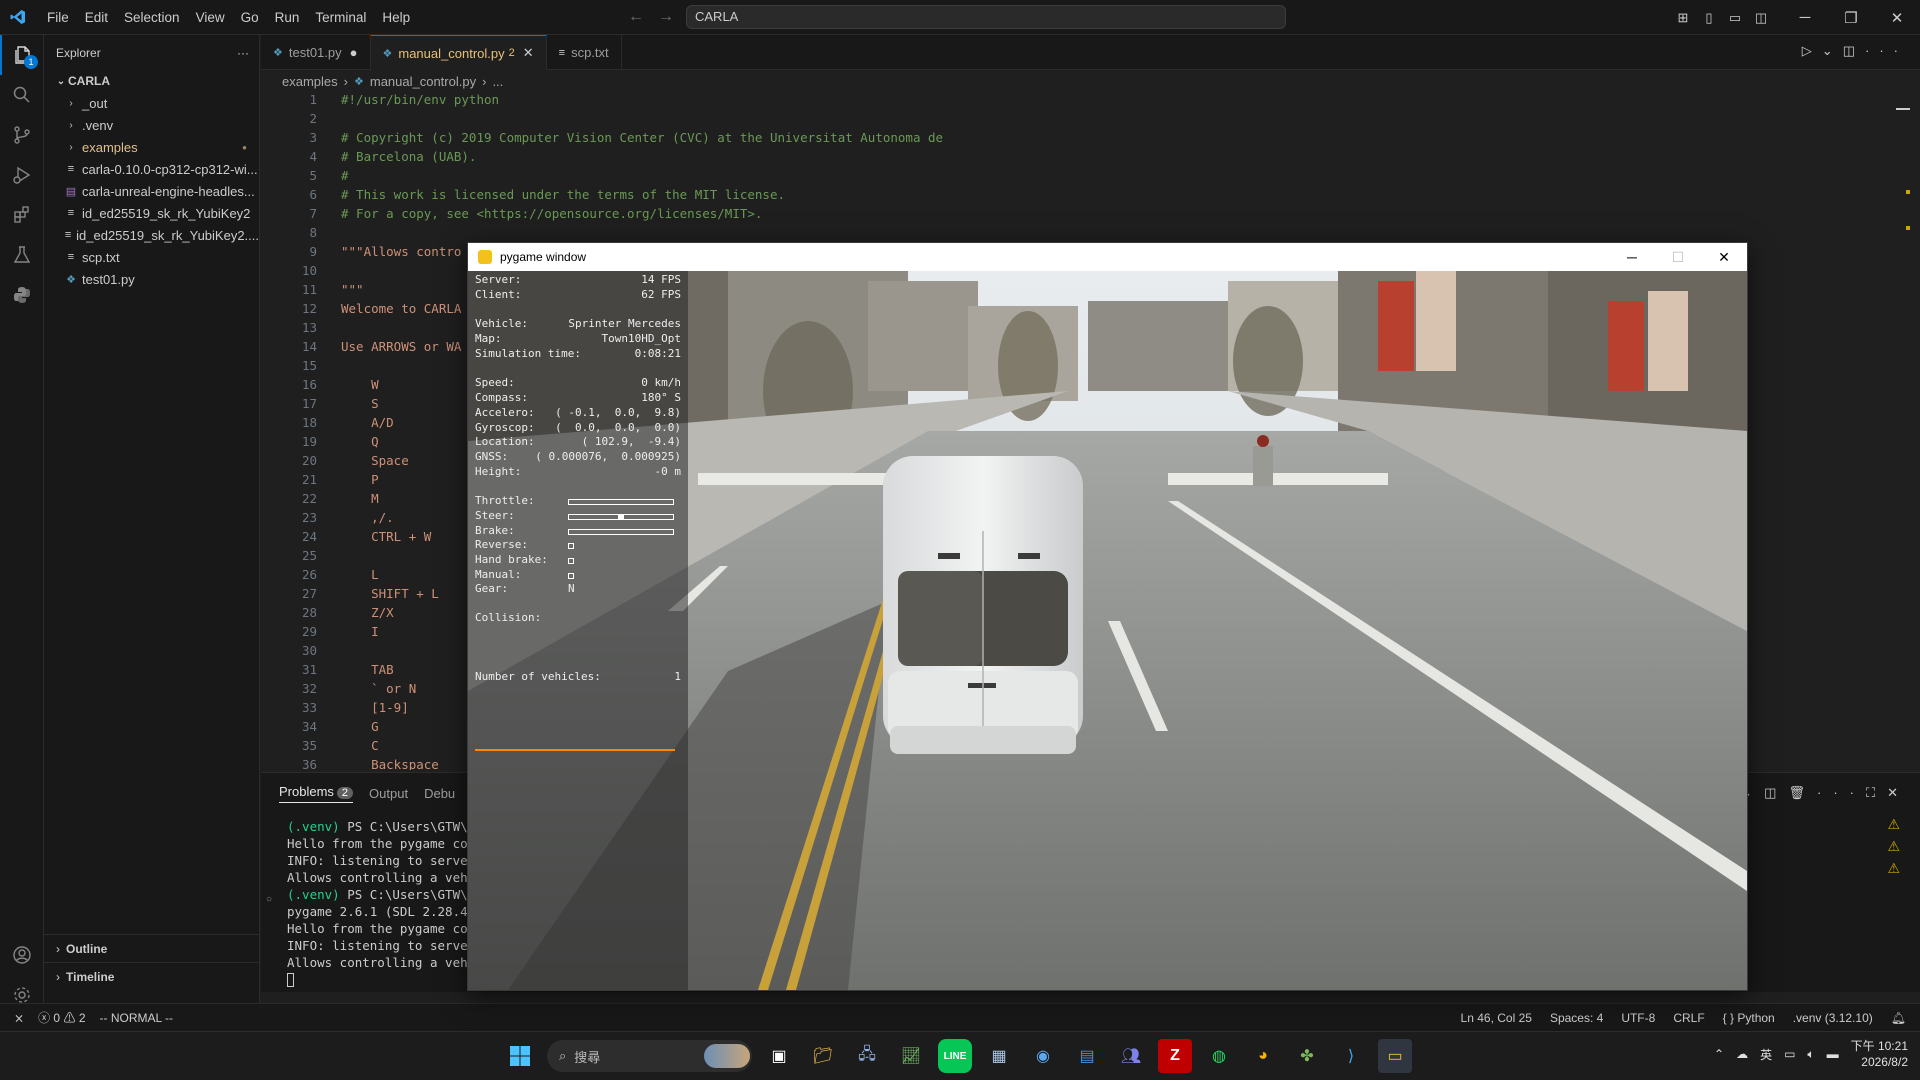  Describe the element at coordinates (1903, 430) in the screenshot. I see `editor-scrollbar` at that location.